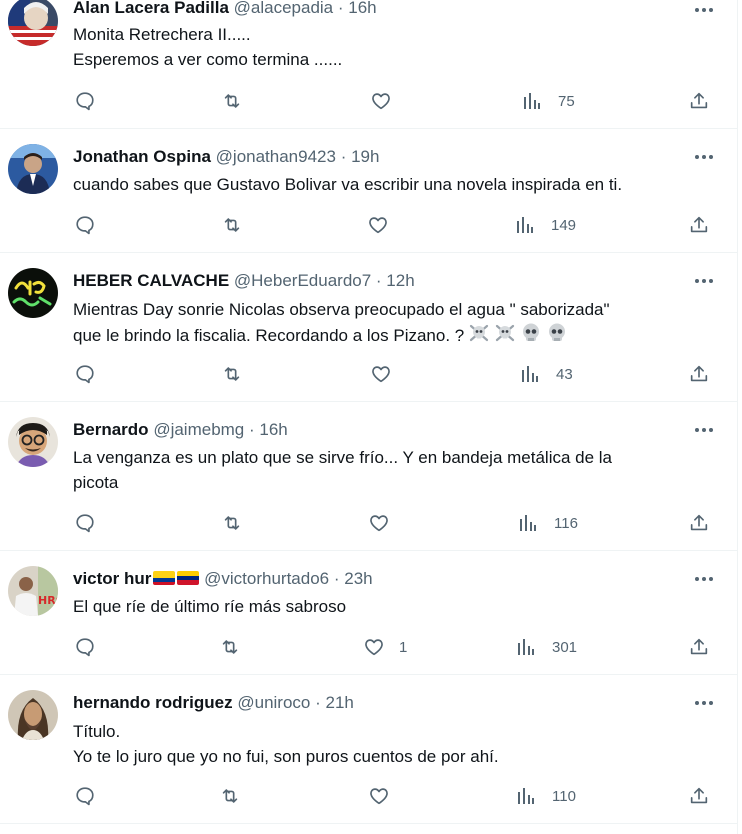  Describe the element at coordinates (112, 578) in the screenshot. I see `author-name: victor hur` at that location.